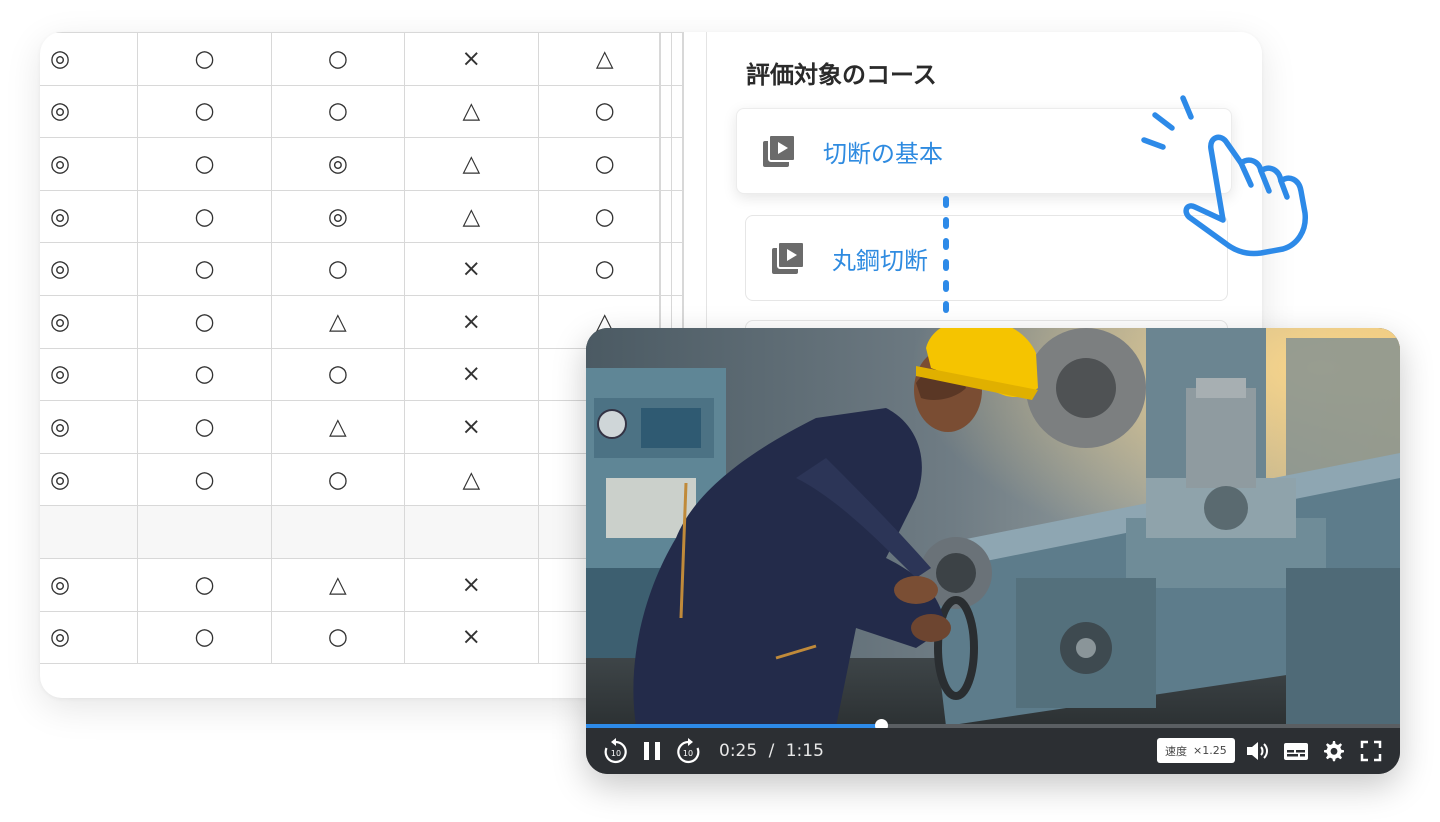  Describe the element at coordinates (1258, 751) in the screenshot. I see `volume-icon` at that location.